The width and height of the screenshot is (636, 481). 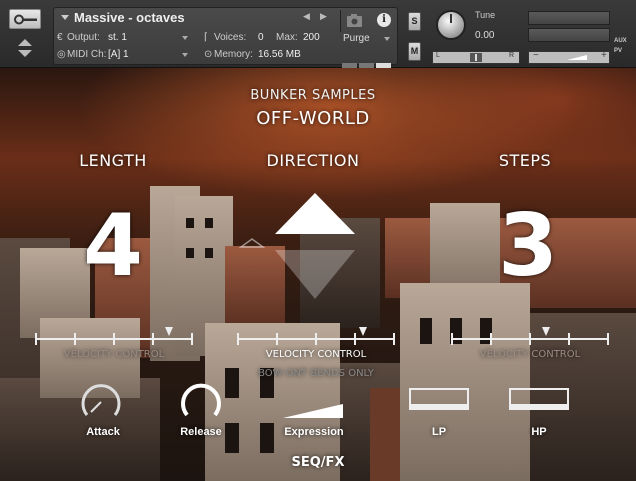 I want to click on length-velocity-slider, so click(x=114, y=336).